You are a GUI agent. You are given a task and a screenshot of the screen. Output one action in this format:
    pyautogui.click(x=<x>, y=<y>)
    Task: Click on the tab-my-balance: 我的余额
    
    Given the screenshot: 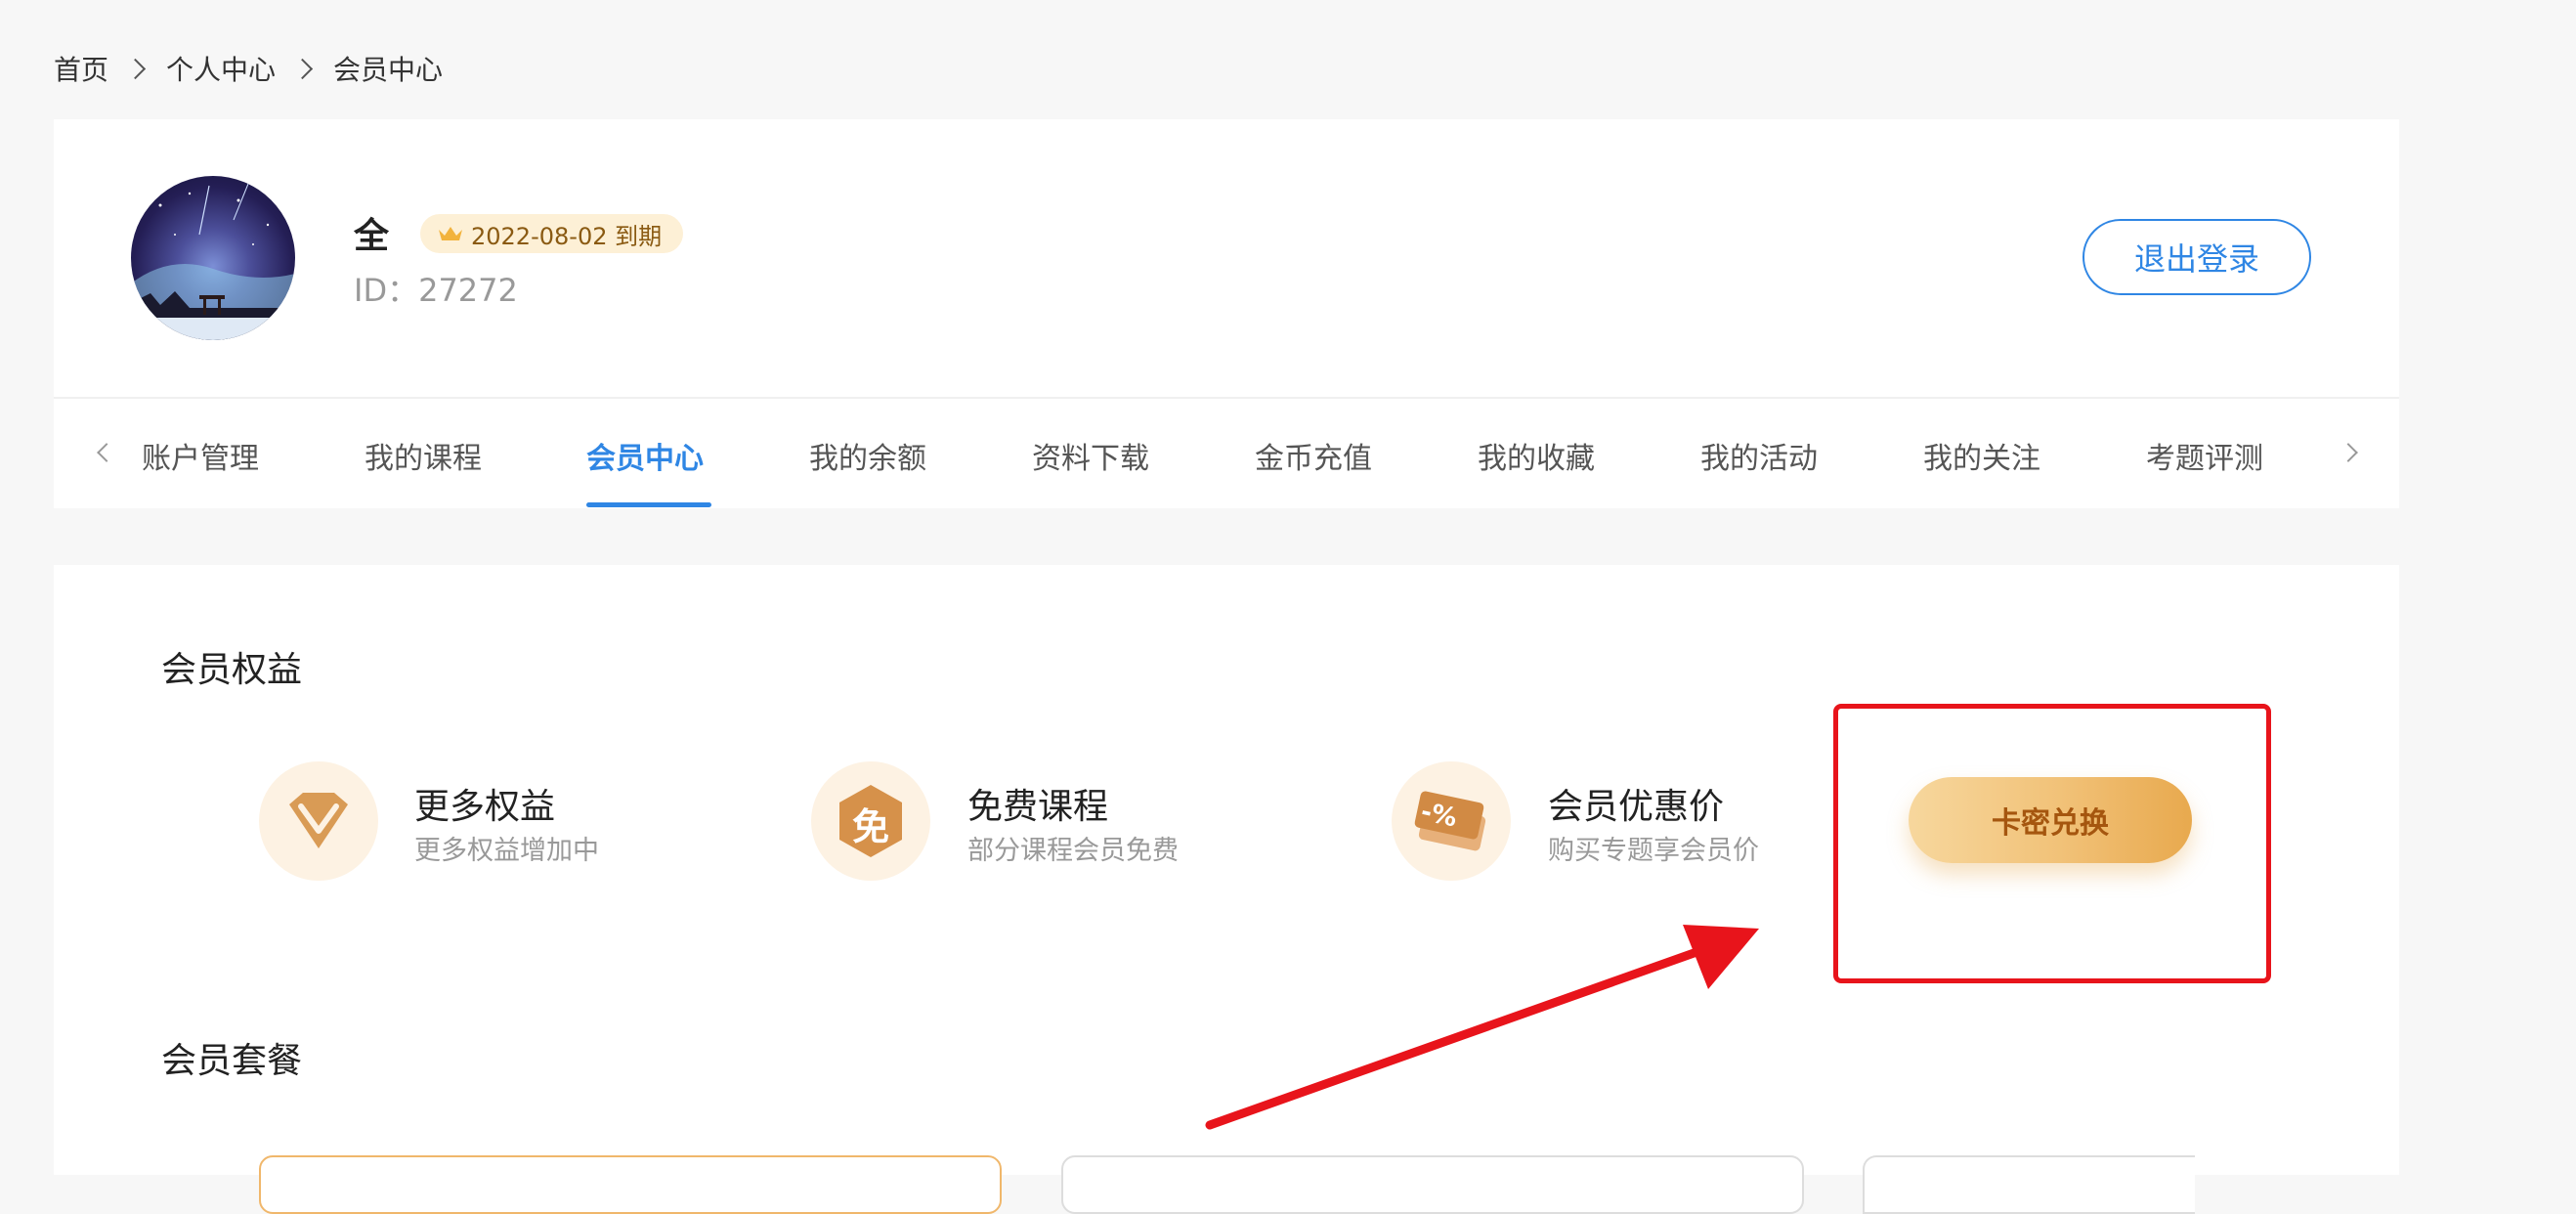 What is the action you would take?
    pyautogui.click(x=868, y=456)
    